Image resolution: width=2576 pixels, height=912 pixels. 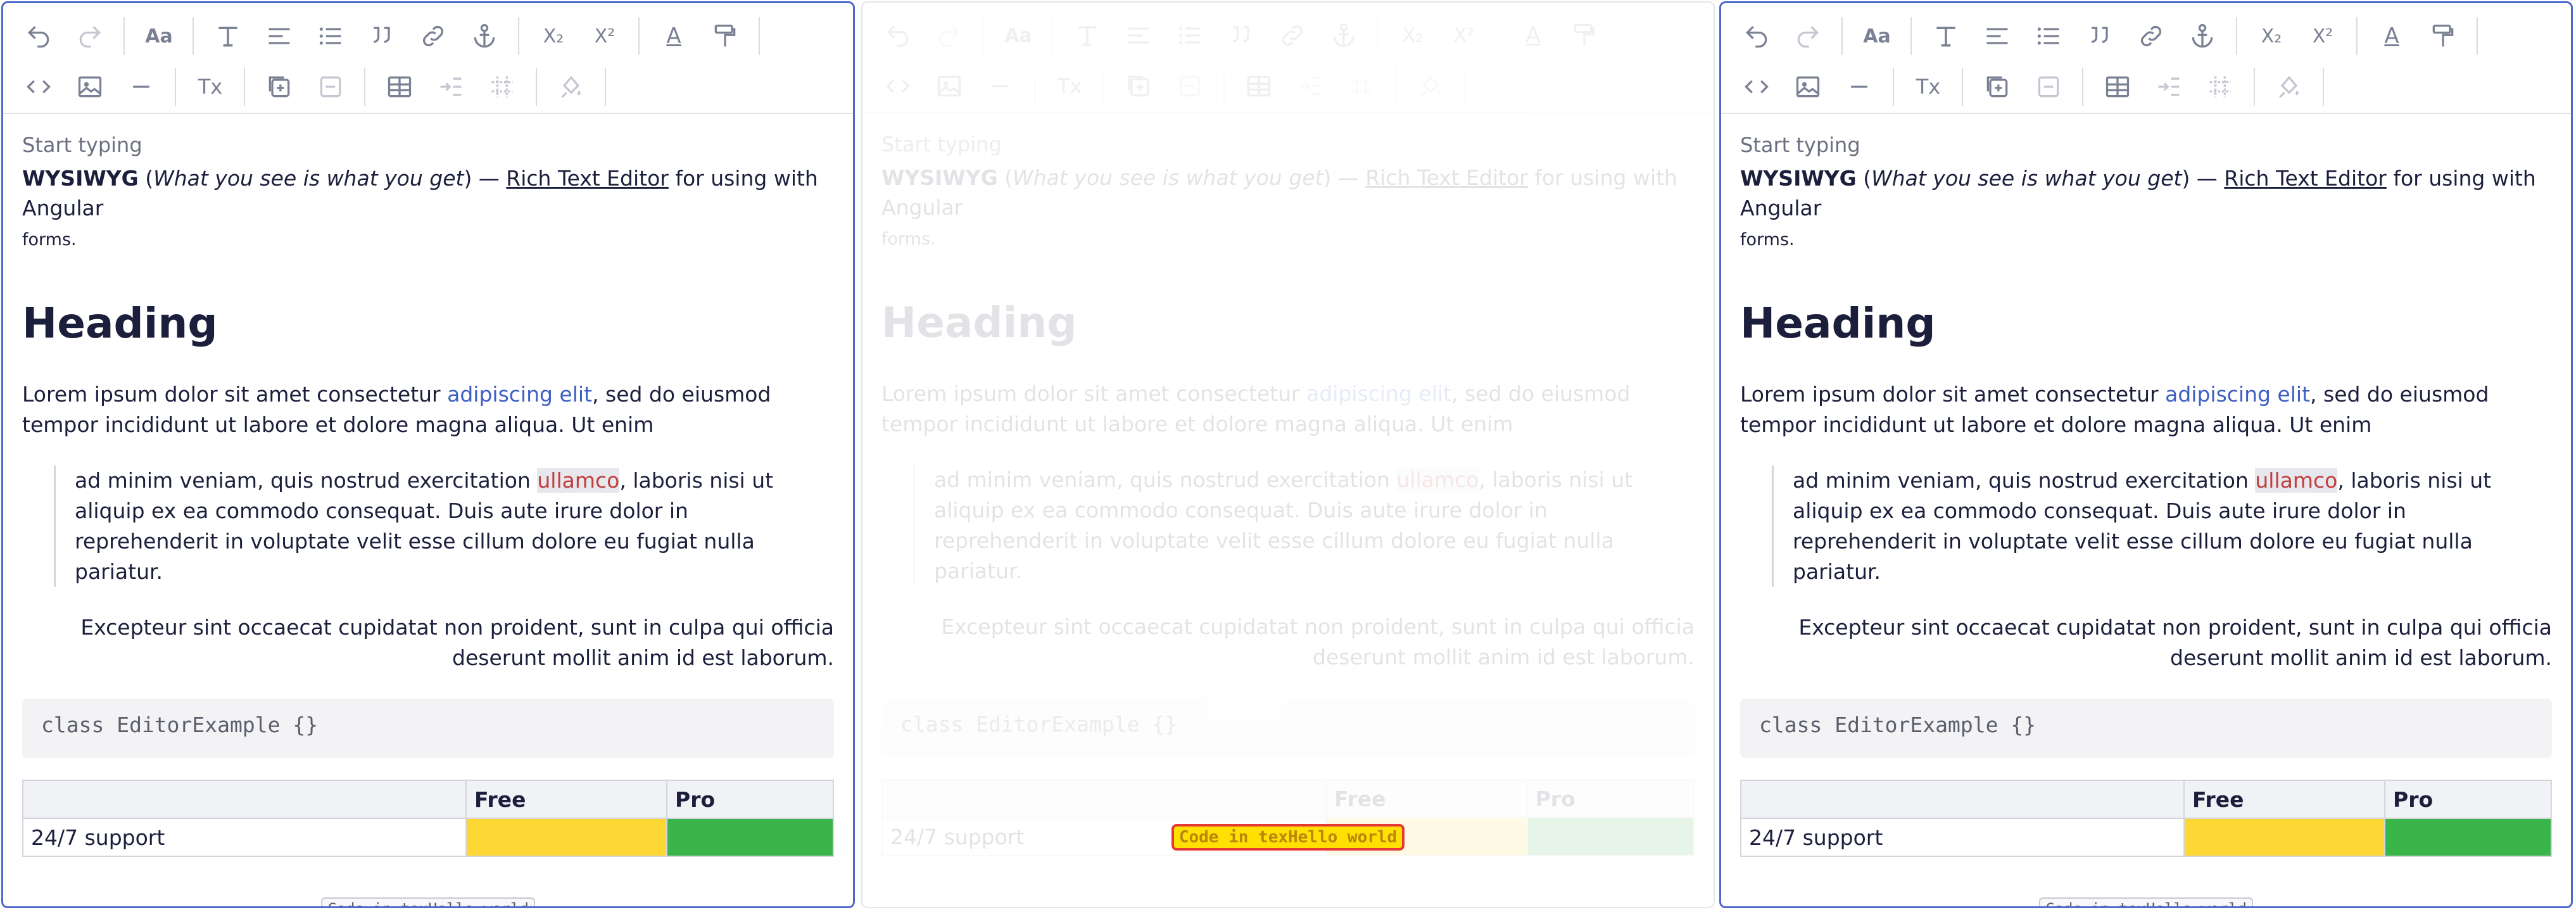 What do you see at coordinates (485, 178) in the screenshot?
I see `intro-close: ) —` at bounding box center [485, 178].